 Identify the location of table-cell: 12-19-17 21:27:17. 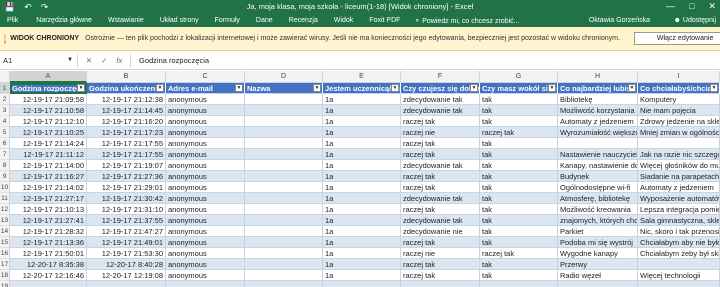
(48, 198).